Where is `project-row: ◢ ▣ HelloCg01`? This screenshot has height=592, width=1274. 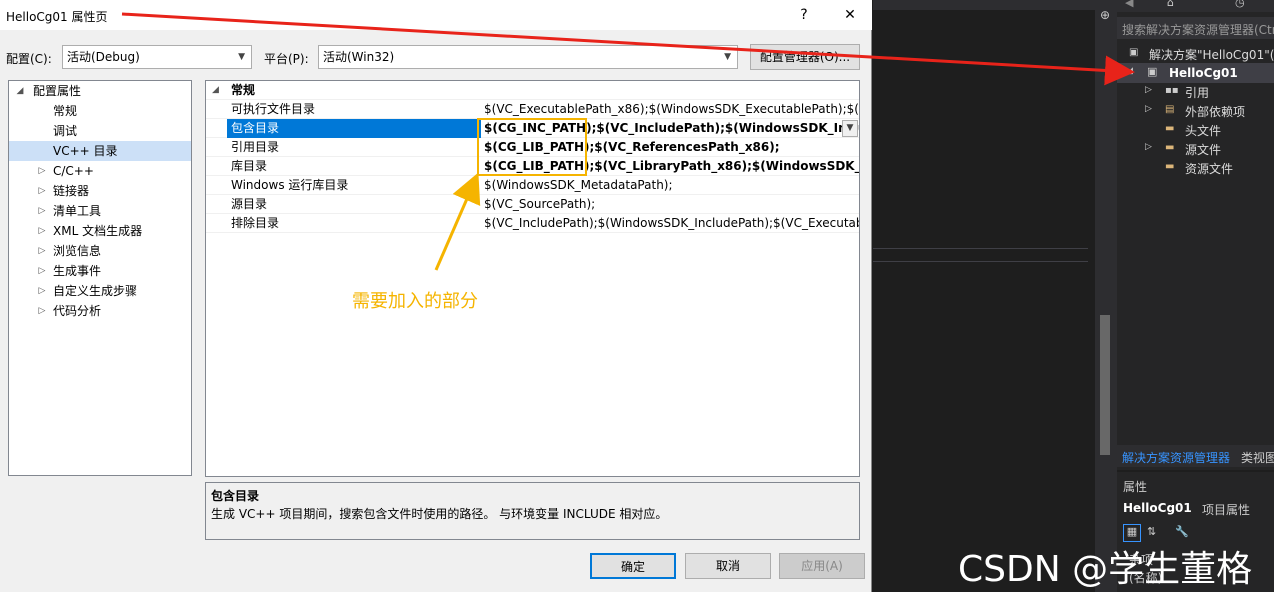 project-row: ◢ ▣ HelloCg01 is located at coordinates (1195, 73).